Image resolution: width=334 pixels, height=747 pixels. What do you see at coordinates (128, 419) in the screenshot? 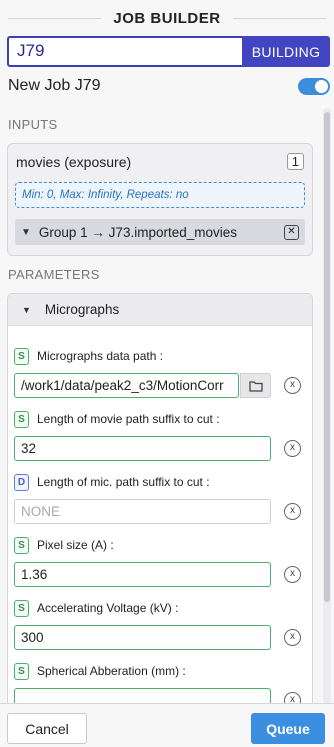
I see `param-label: Length of movie path suffix to cut :` at bounding box center [128, 419].